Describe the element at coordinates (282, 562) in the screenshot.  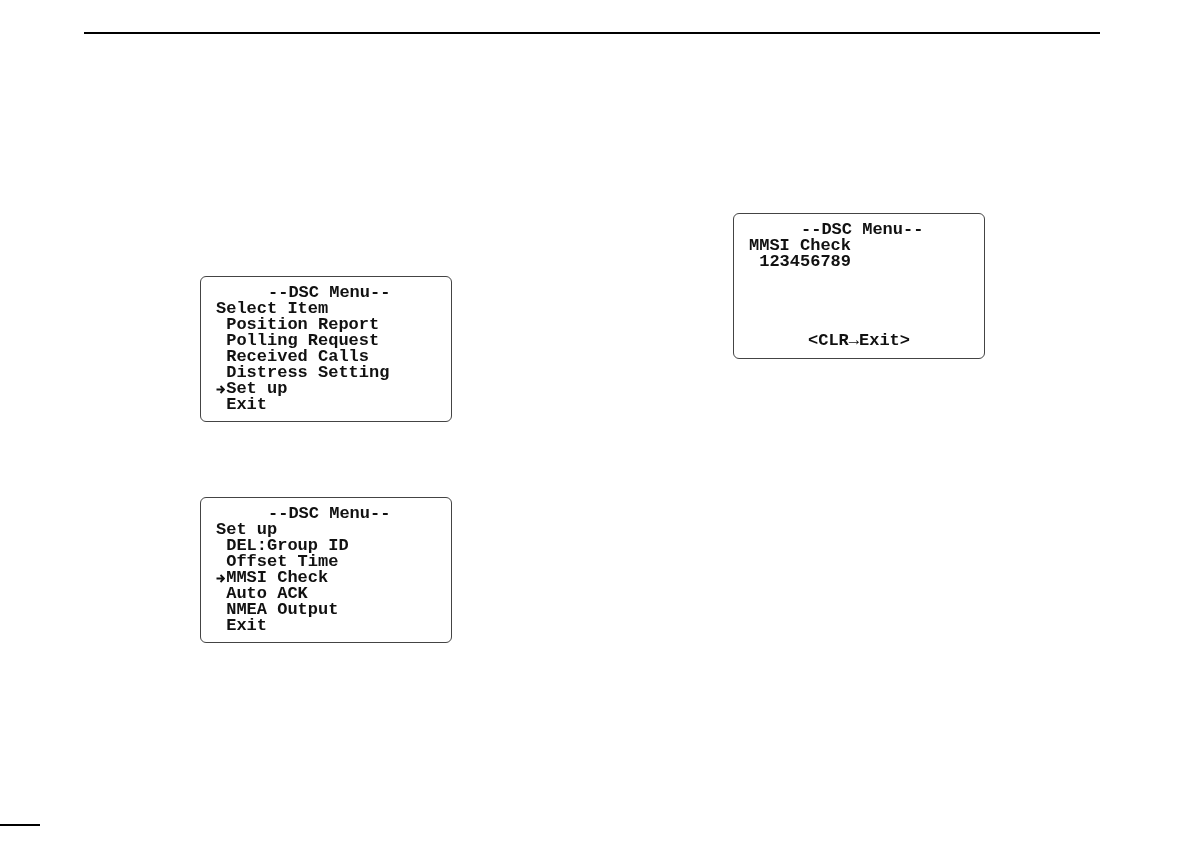
I see `lcd-menu-line: Offset Time` at that location.